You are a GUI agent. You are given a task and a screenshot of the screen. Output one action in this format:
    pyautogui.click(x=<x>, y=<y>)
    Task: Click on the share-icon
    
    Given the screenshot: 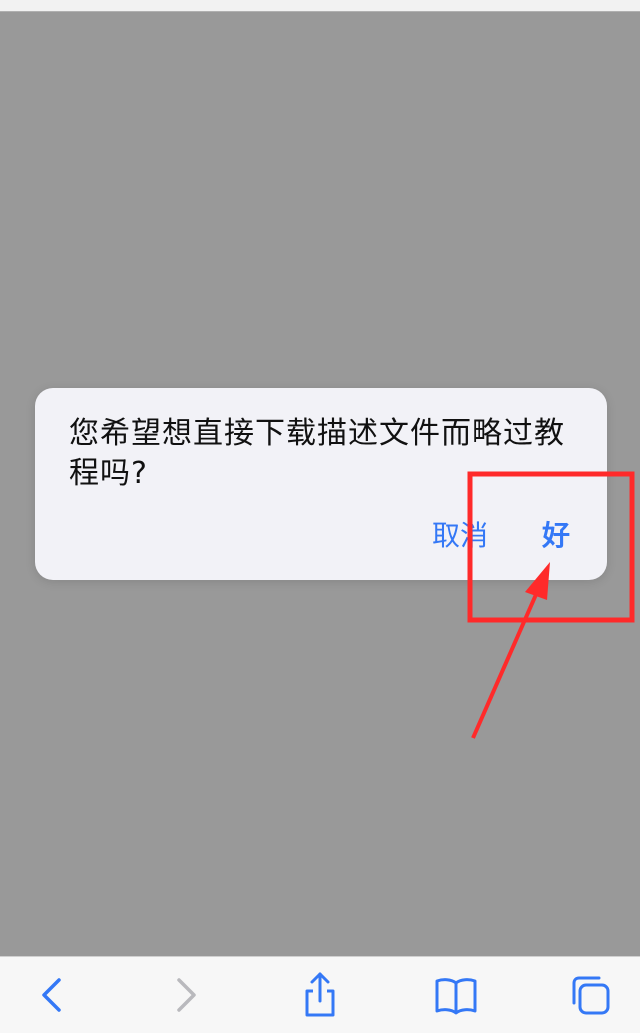 What is the action you would take?
    pyautogui.click(x=320, y=994)
    